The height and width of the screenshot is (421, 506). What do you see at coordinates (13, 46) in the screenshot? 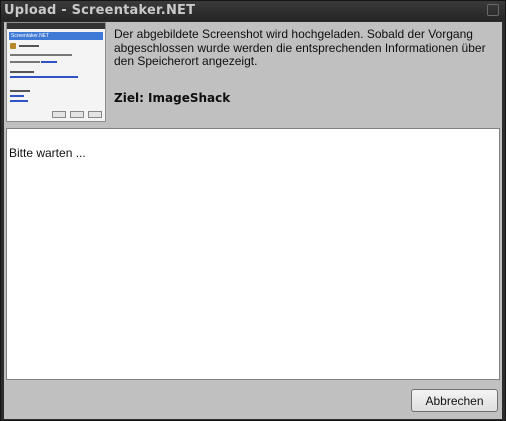
I see `thumbnail-app-icon` at bounding box center [13, 46].